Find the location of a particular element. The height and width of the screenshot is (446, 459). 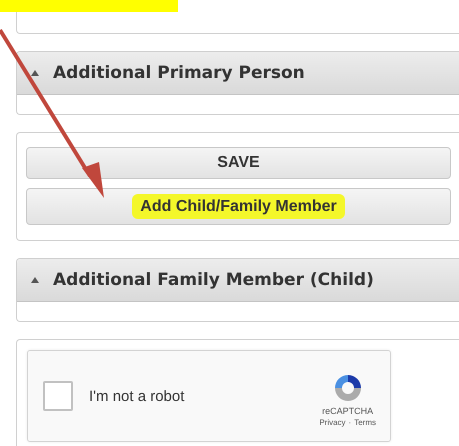

checkbox-label: I'm not a robot is located at coordinates (137, 396).